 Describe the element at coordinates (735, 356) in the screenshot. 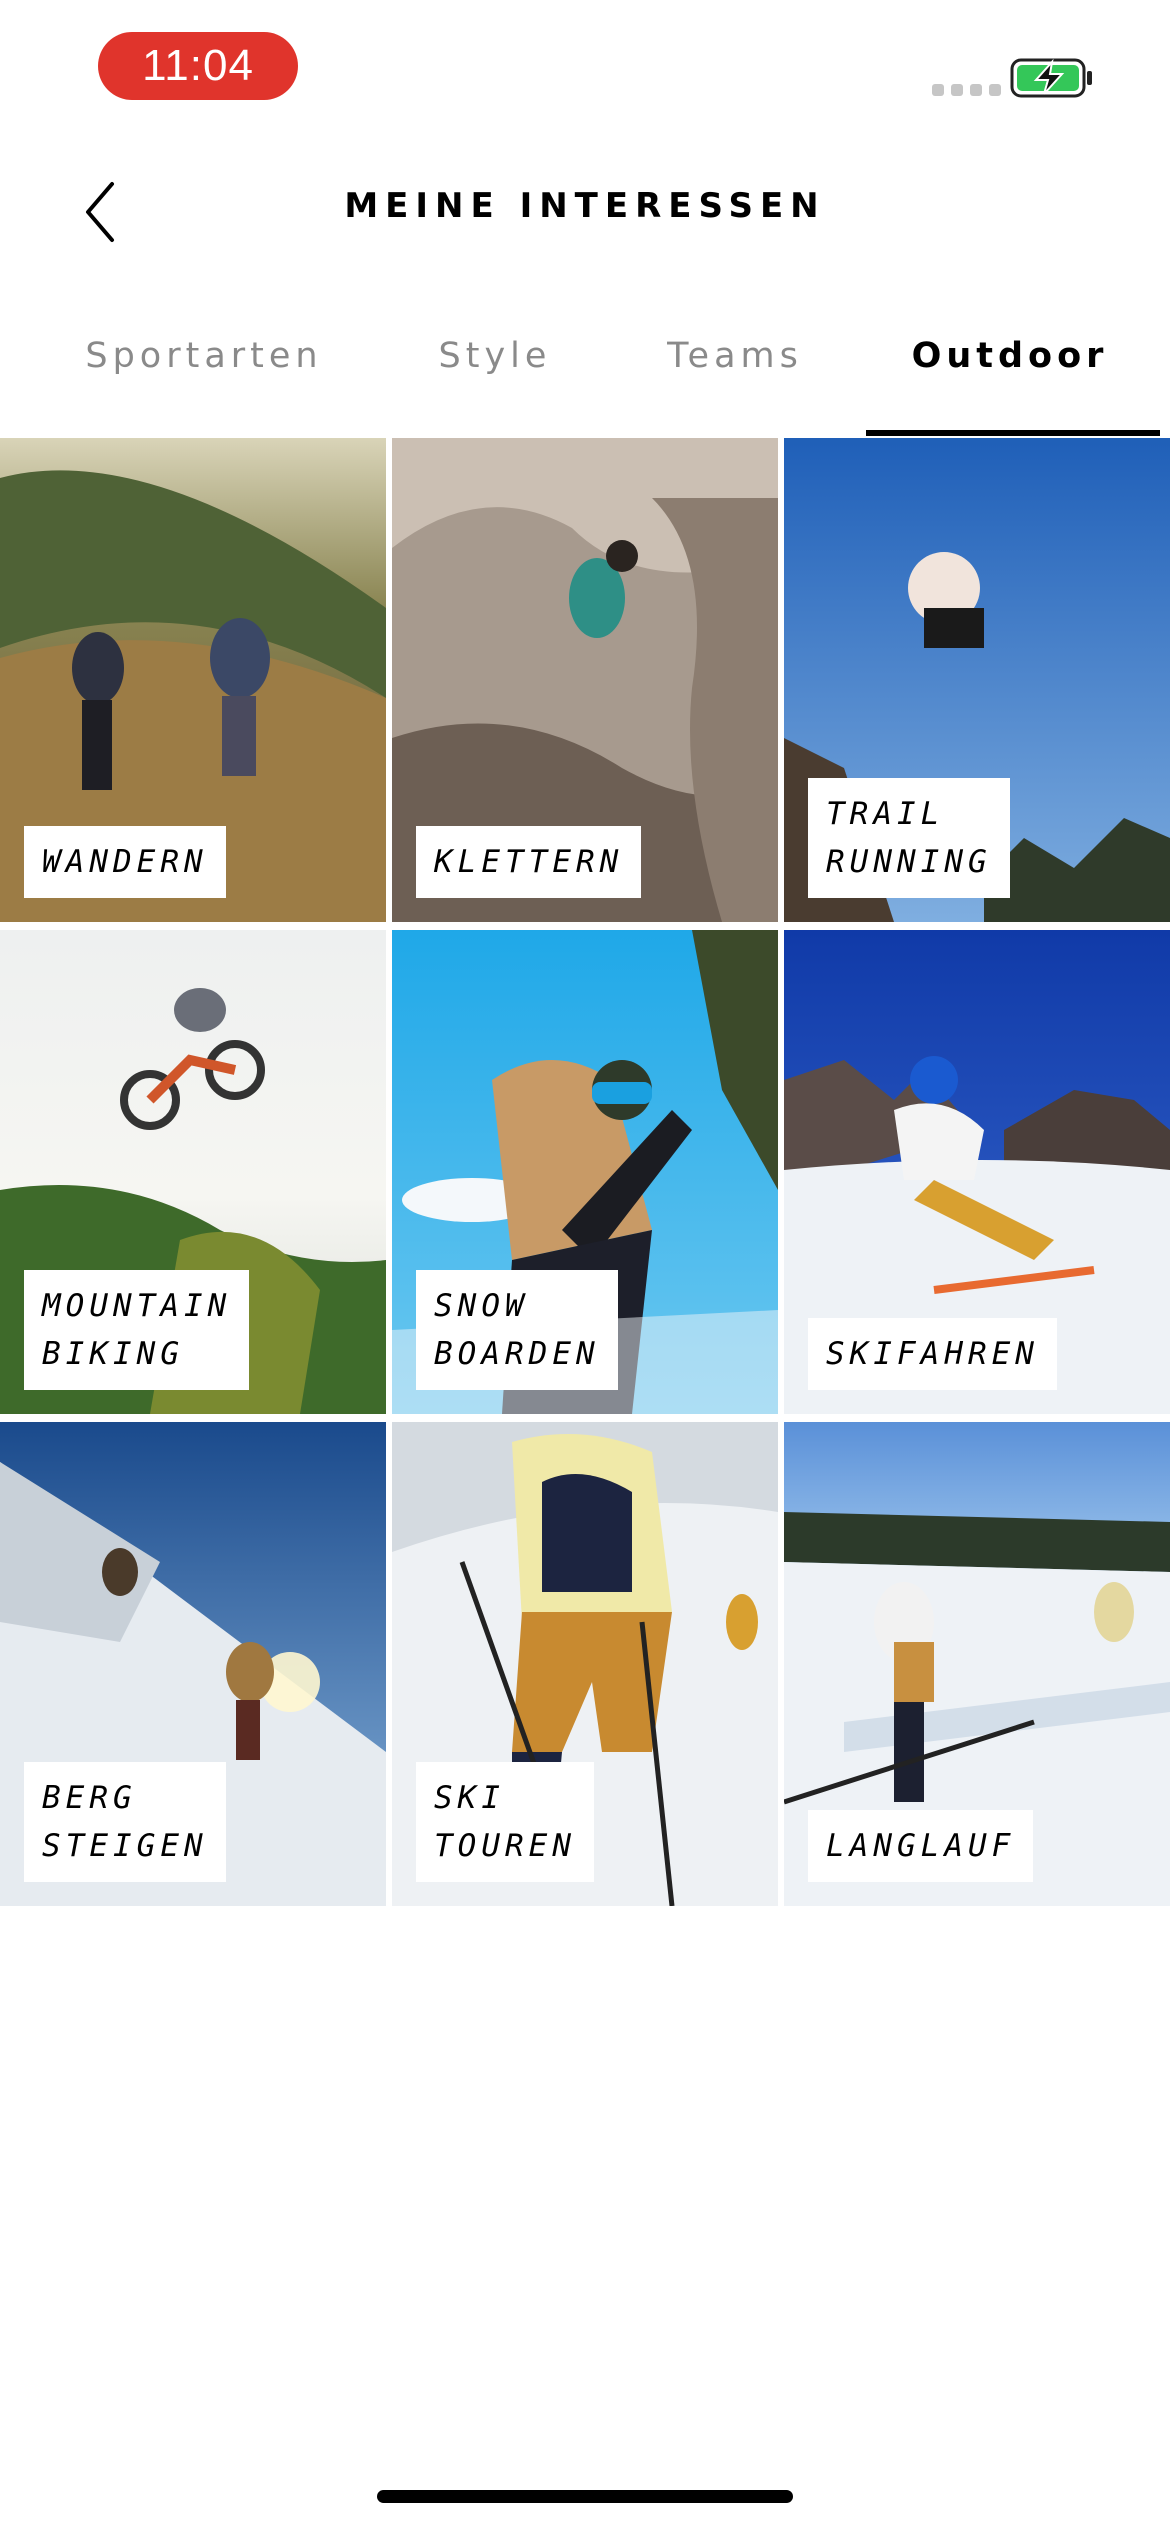

I see `tab-teams: Teams` at that location.